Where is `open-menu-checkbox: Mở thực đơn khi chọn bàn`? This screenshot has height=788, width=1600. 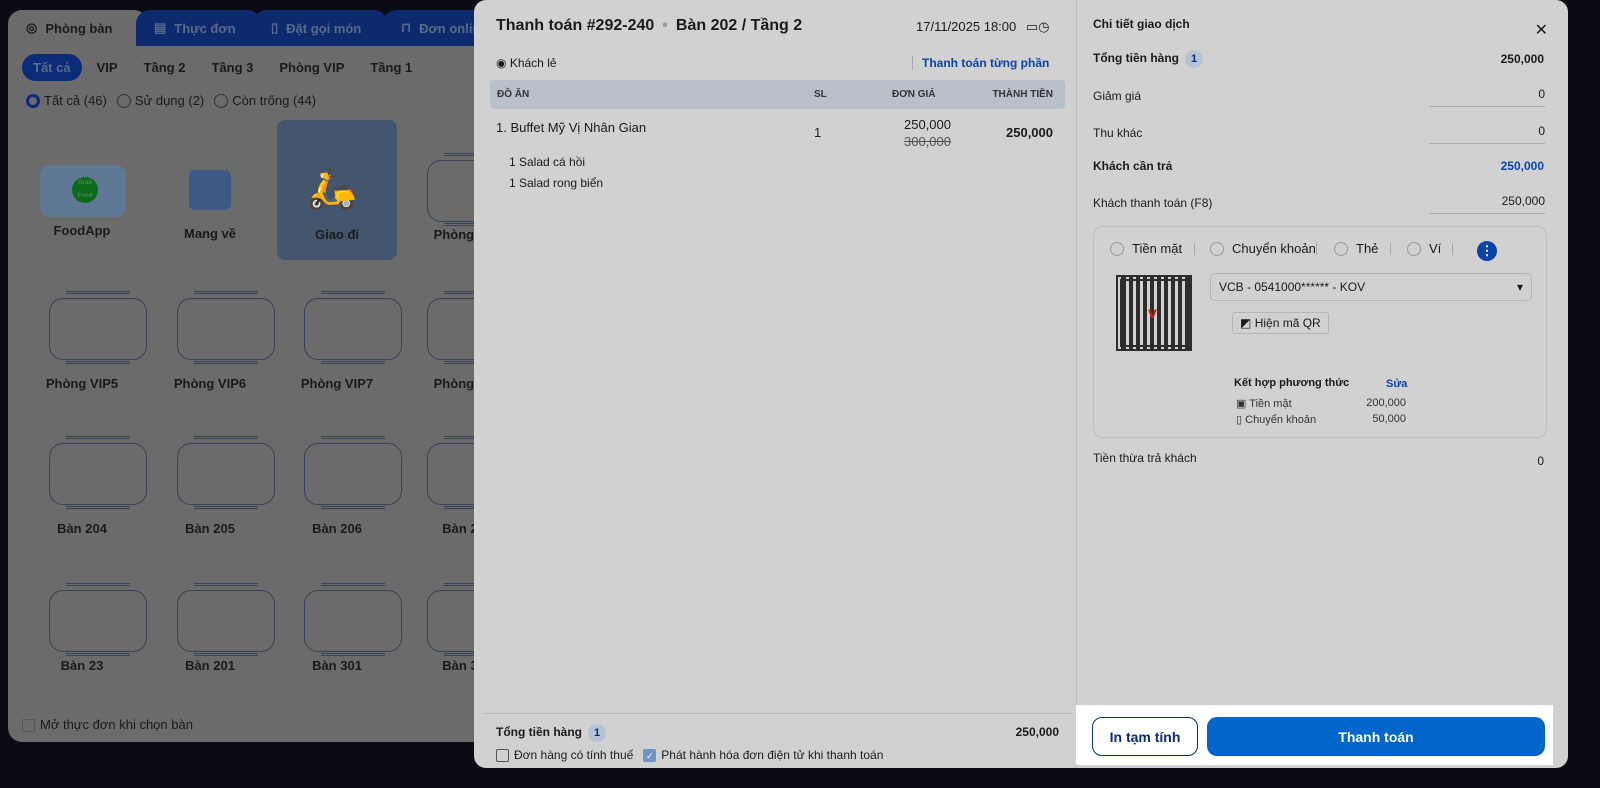
open-menu-checkbox: Mở thực đơn khi chọn bàn is located at coordinates (107, 725).